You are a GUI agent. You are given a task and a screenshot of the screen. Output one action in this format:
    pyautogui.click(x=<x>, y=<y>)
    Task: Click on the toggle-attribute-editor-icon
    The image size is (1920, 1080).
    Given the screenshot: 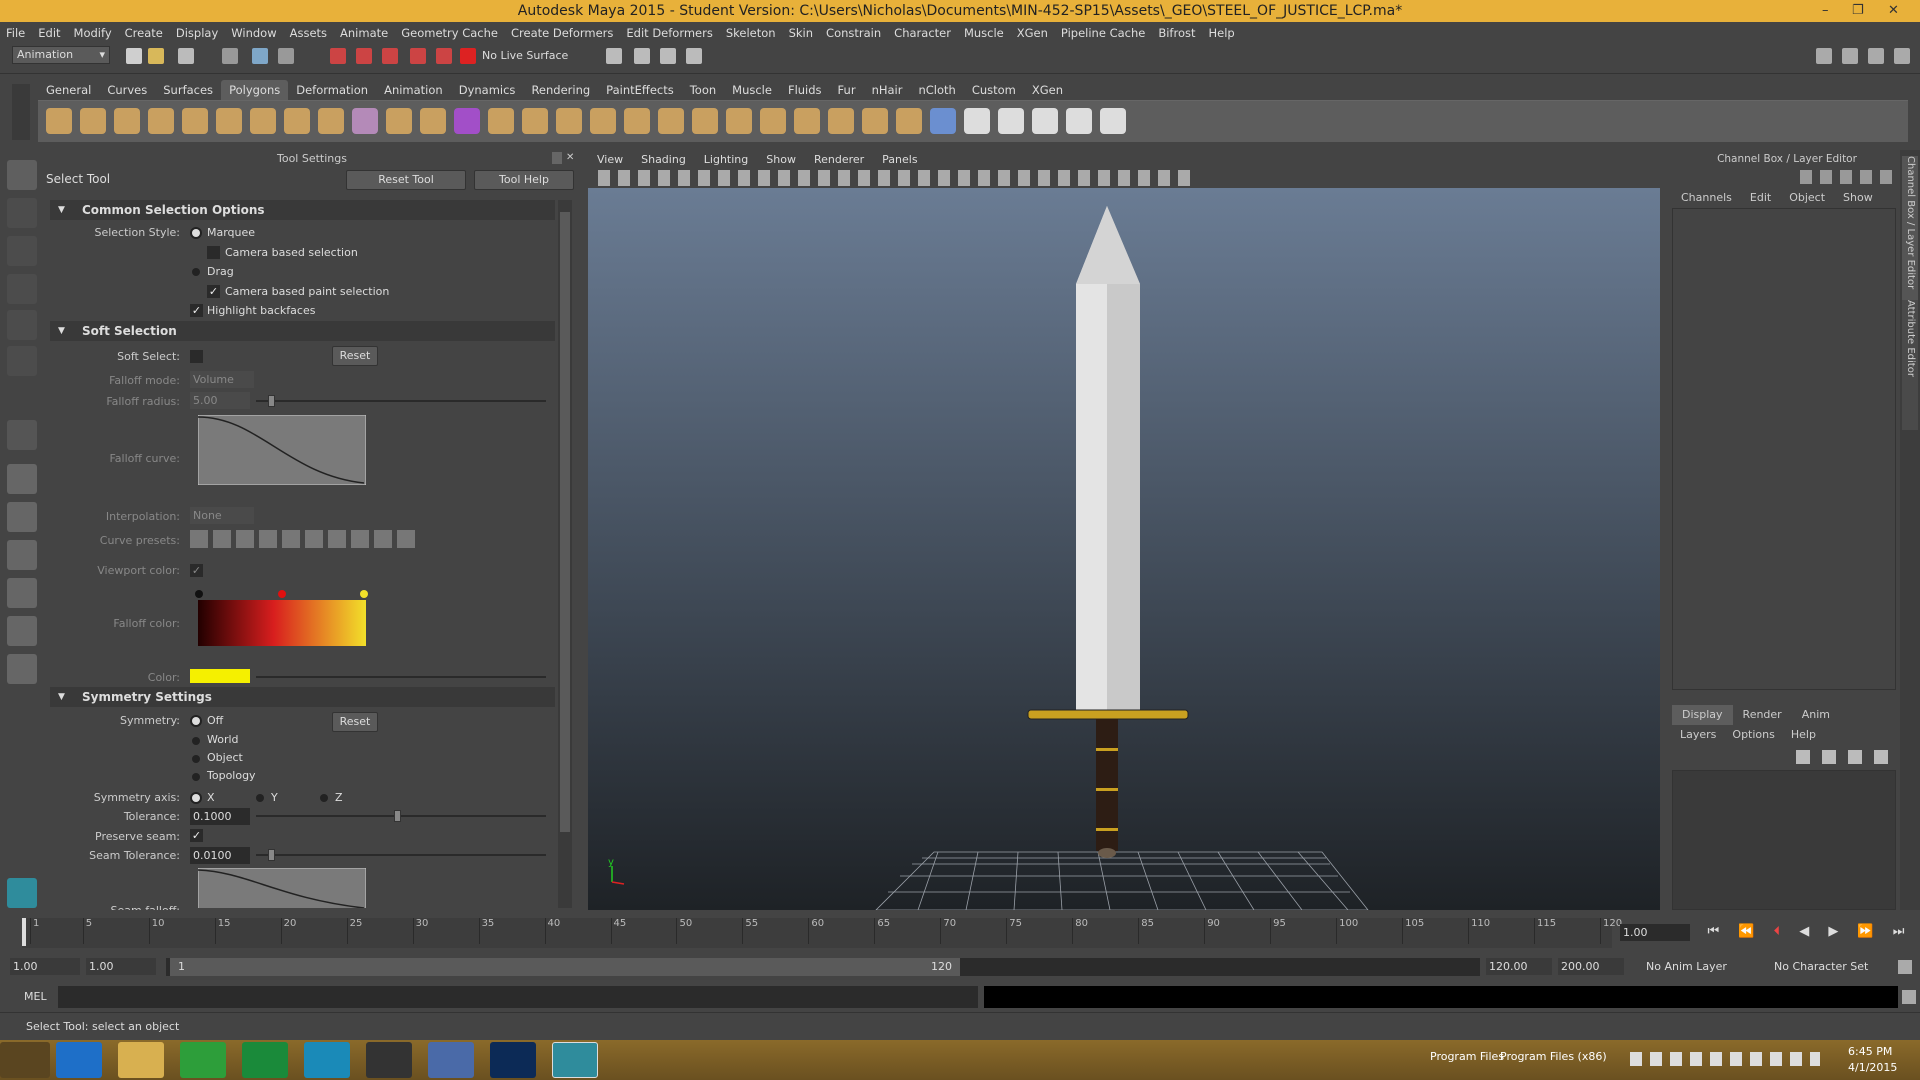 What is the action you would take?
    pyautogui.click(x=1824, y=56)
    